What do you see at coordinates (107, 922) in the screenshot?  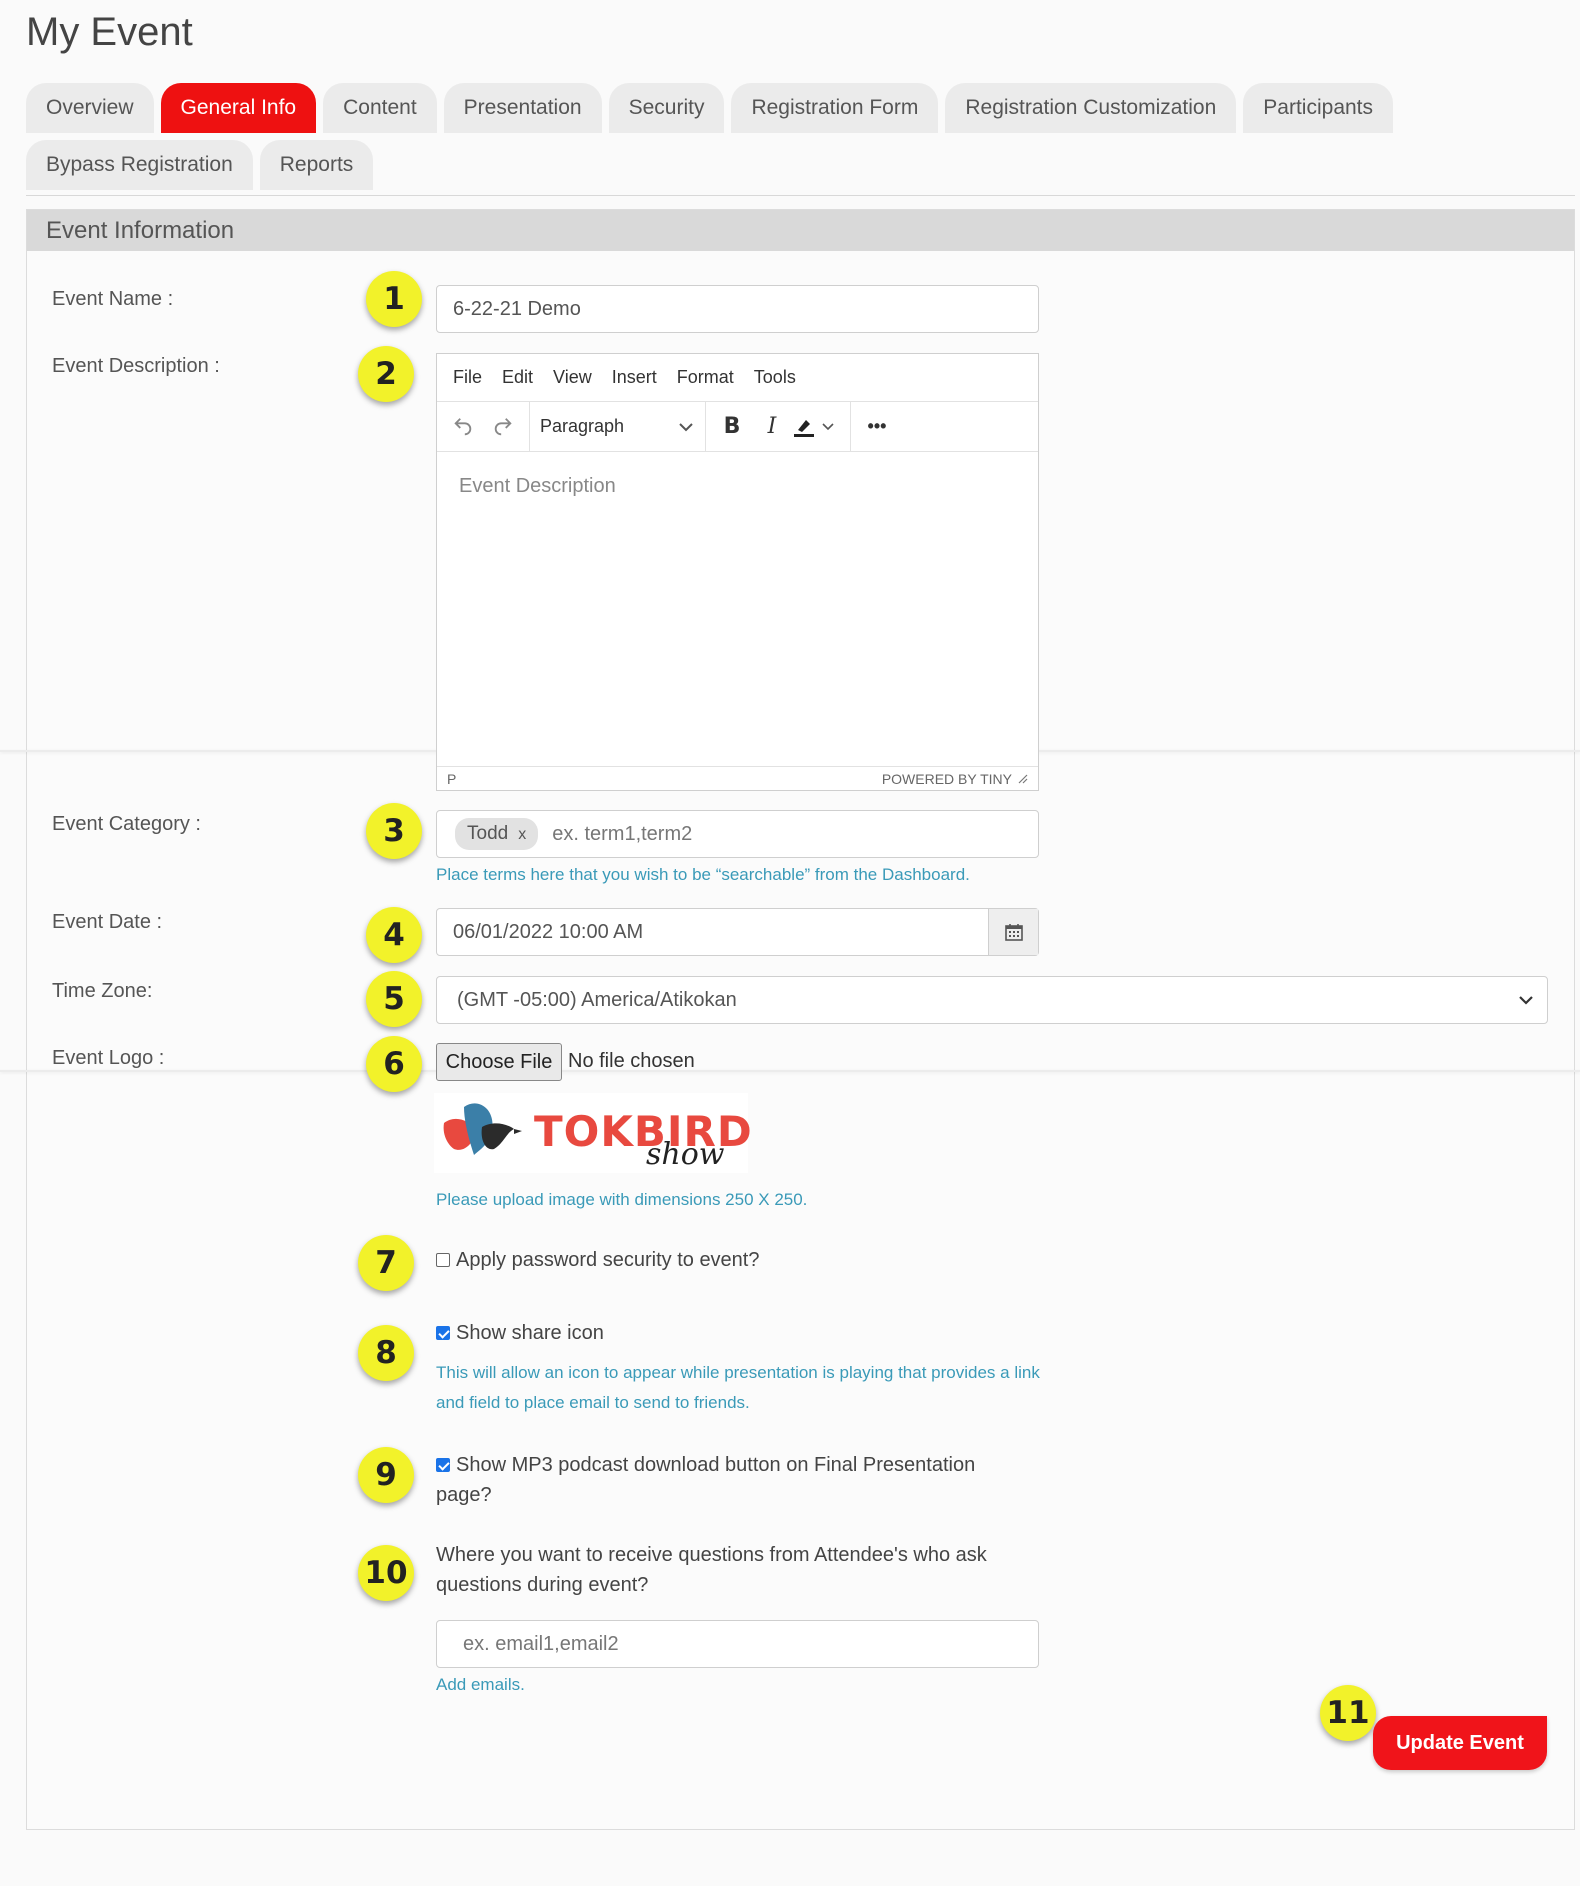 I see `event-date-label: Event Date :` at bounding box center [107, 922].